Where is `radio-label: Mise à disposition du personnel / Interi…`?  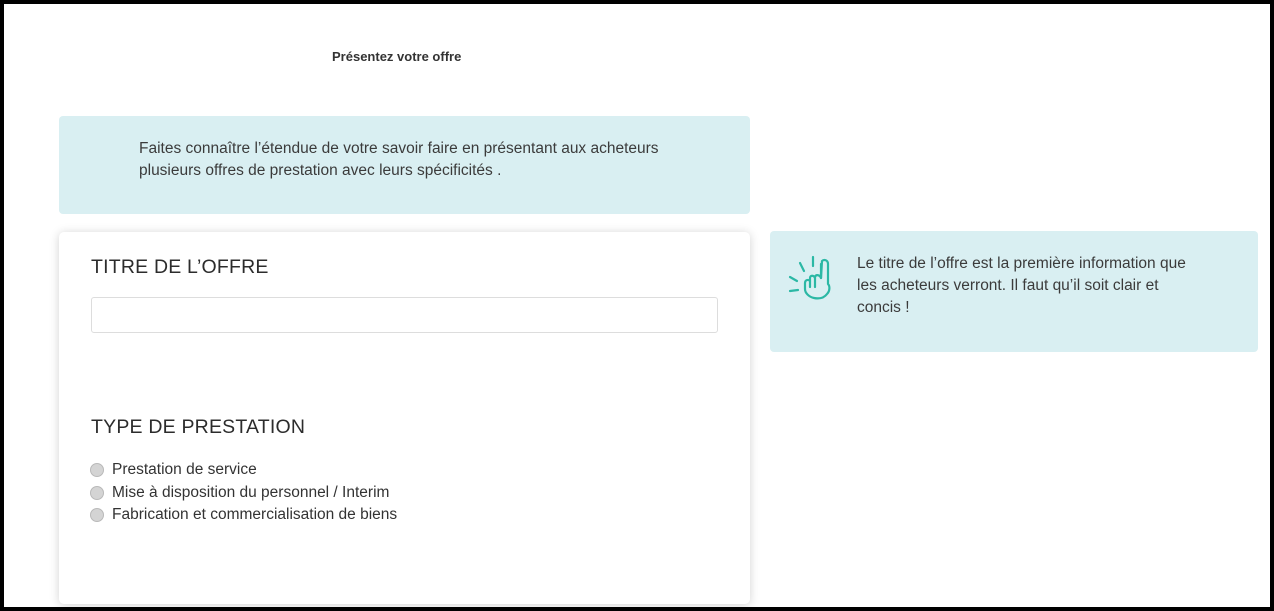 radio-label: Mise à disposition du personnel / Interi… is located at coordinates (251, 492).